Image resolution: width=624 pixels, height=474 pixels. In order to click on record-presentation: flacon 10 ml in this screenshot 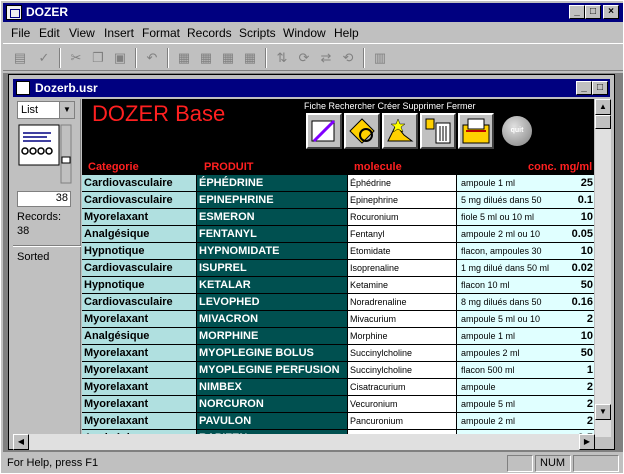, I will do `click(513, 285)`.